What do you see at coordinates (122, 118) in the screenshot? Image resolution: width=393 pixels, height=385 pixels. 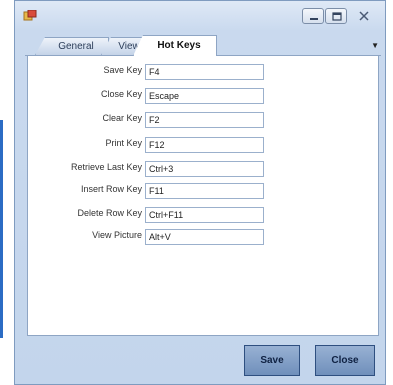 I see `clear-key-label: Clear Key` at bounding box center [122, 118].